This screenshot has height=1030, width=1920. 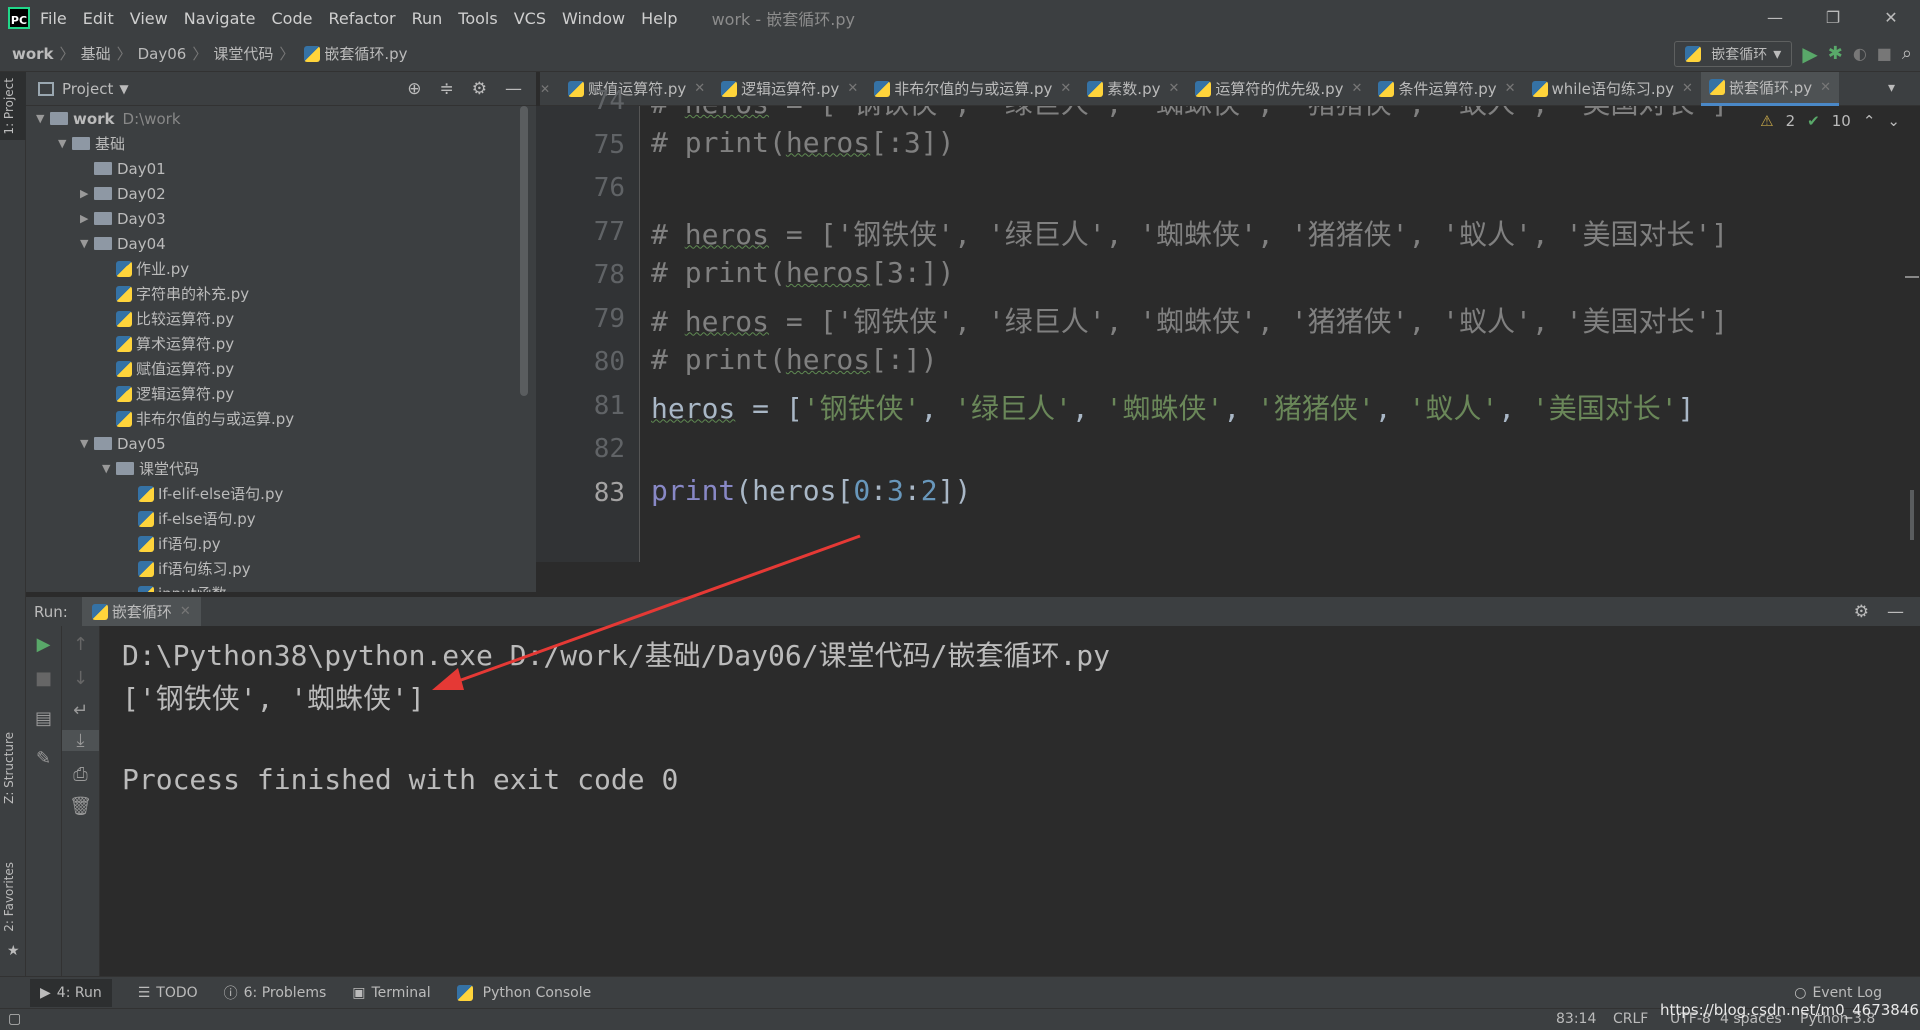 I want to click on run-tool-button: ▶ 4: Run, so click(x=71, y=992).